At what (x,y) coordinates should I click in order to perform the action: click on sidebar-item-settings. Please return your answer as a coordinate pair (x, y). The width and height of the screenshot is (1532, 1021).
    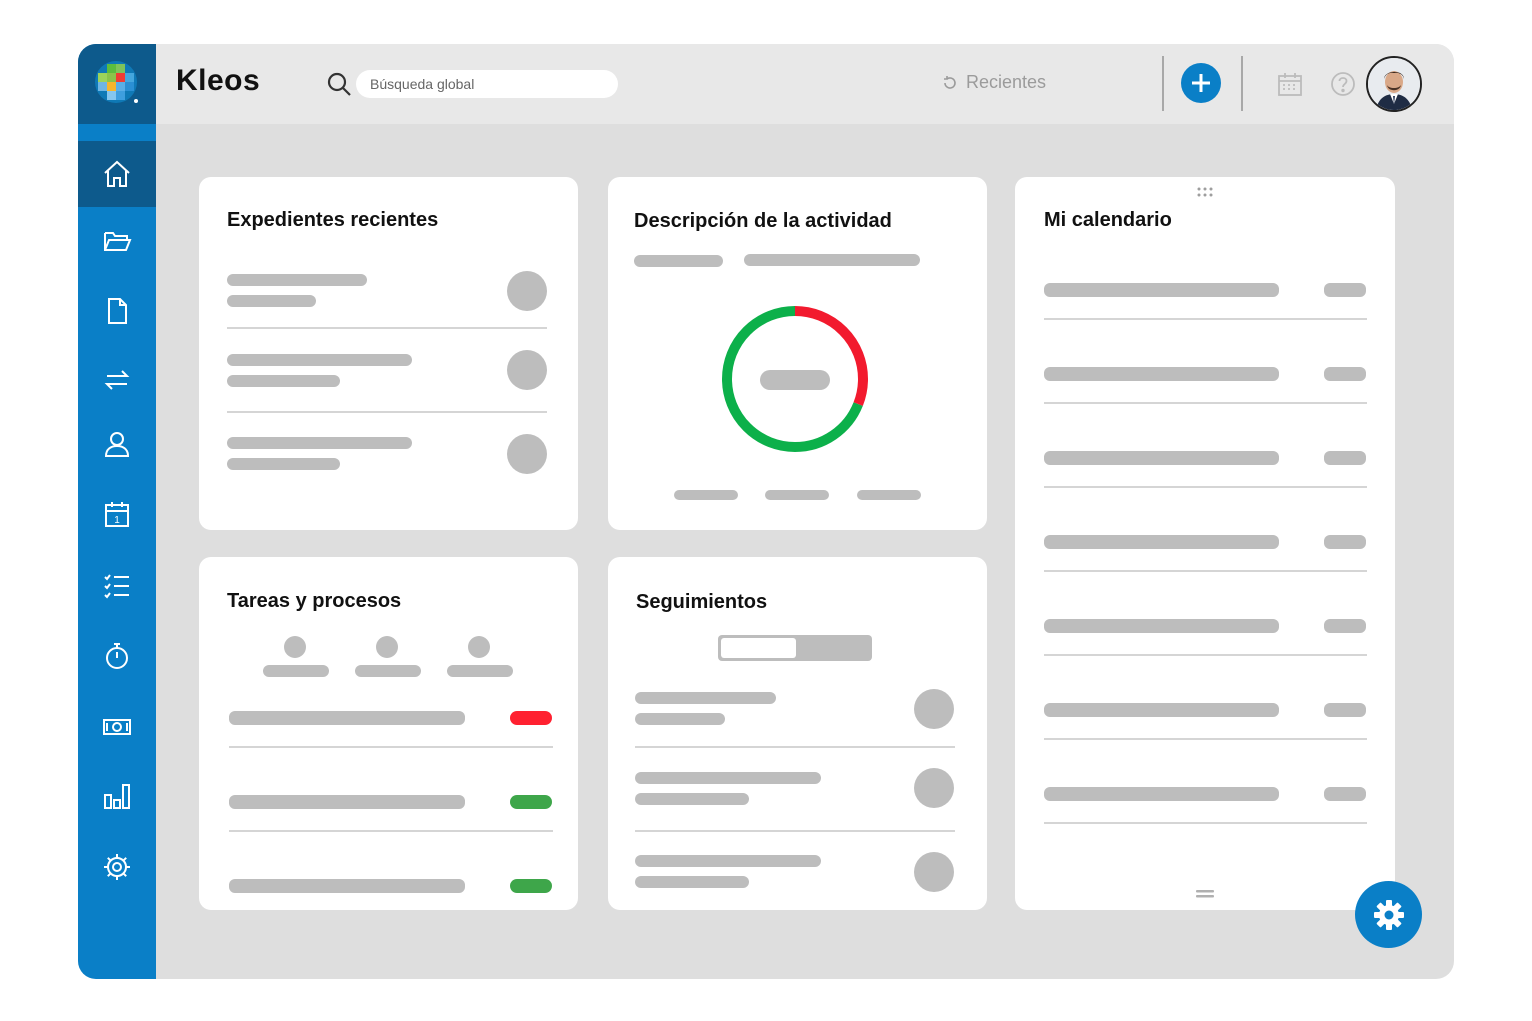
    Looking at the image, I should click on (117, 867).